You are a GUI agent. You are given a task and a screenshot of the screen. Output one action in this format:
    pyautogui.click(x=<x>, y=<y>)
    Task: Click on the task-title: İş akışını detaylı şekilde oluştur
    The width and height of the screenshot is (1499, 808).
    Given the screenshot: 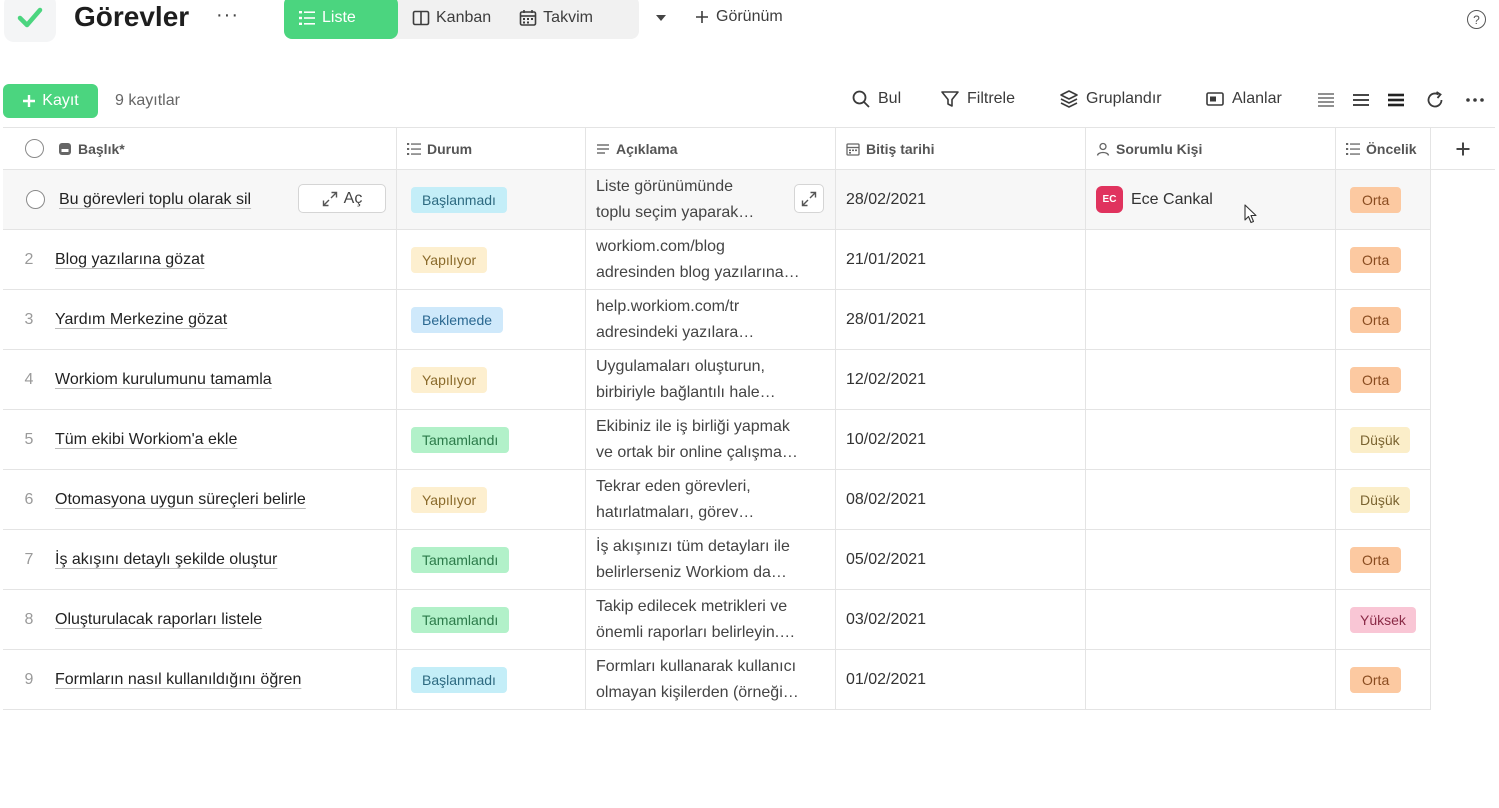 What is the action you would take?
    pyautogui.click(x=166, y=560)
    